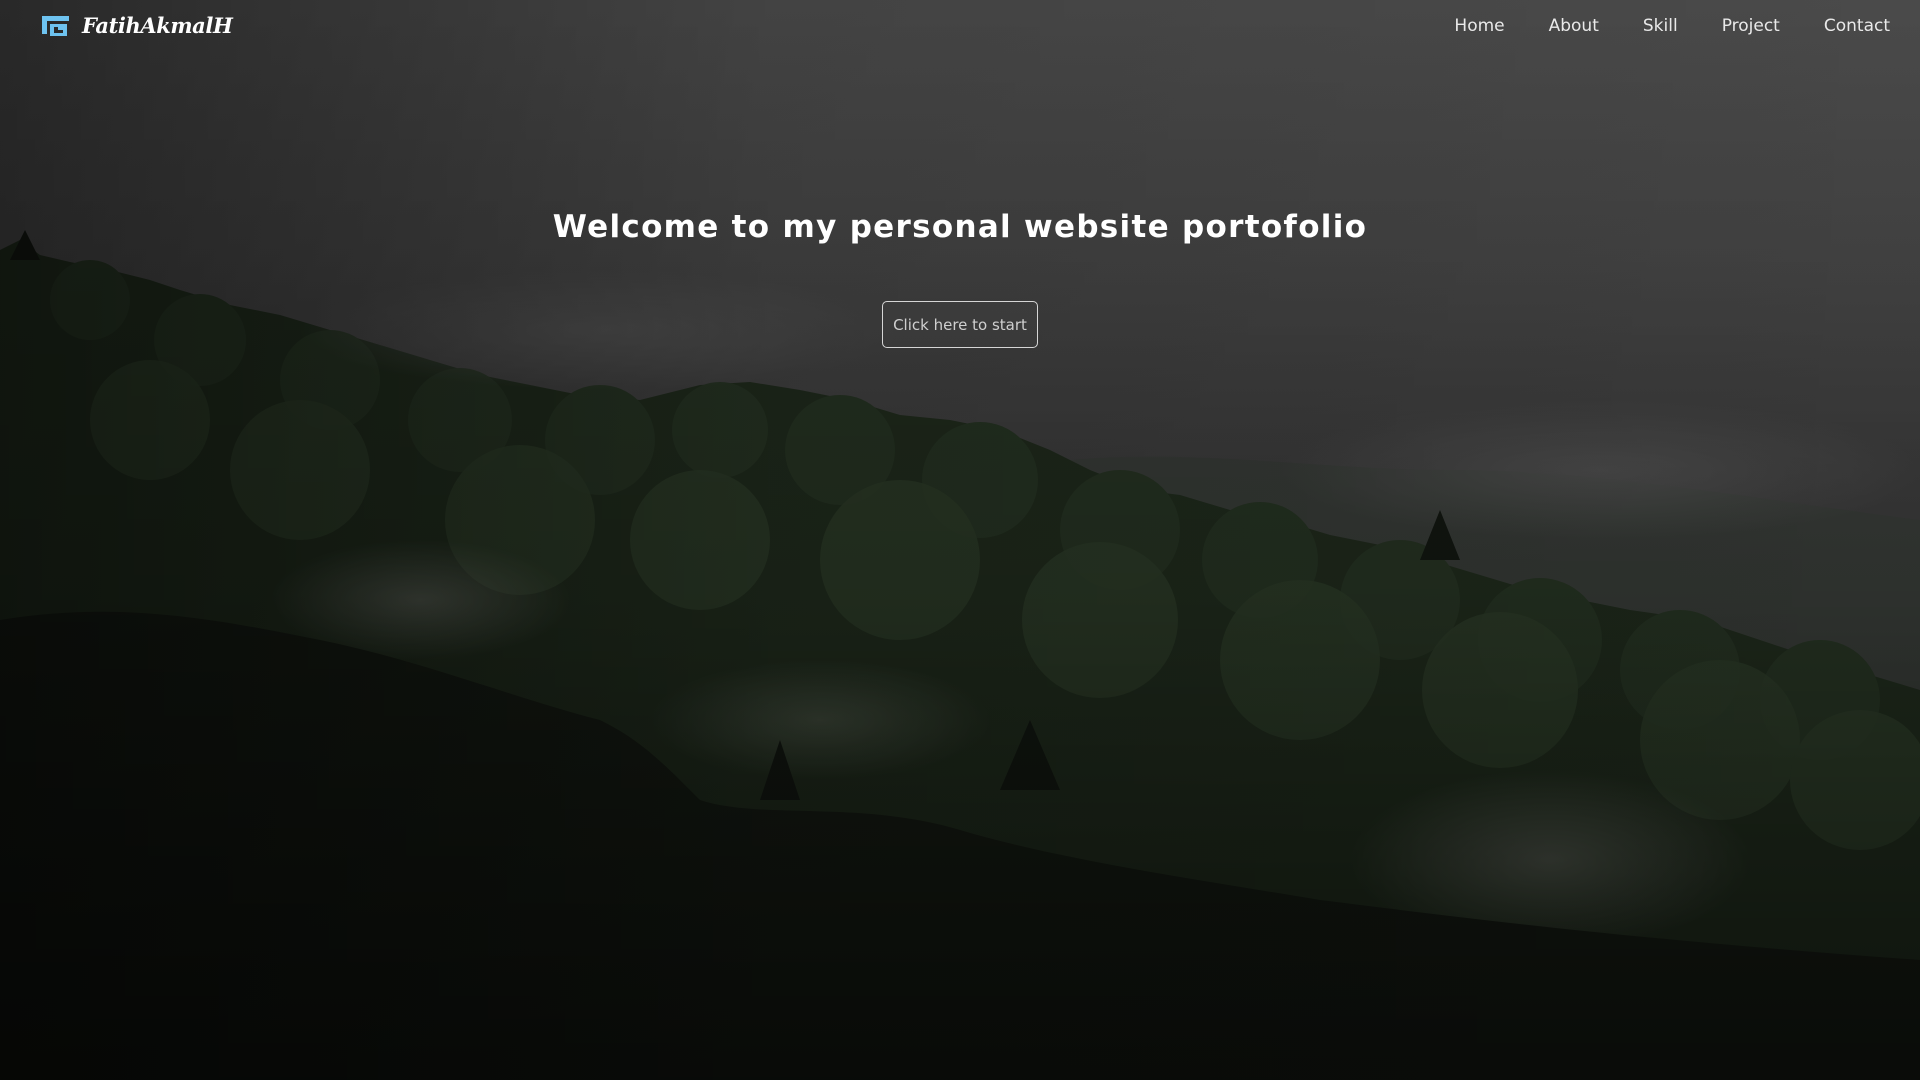 The image size is (1920, 1080). I want to click on start-button: Click here to start, so click(960, 324).